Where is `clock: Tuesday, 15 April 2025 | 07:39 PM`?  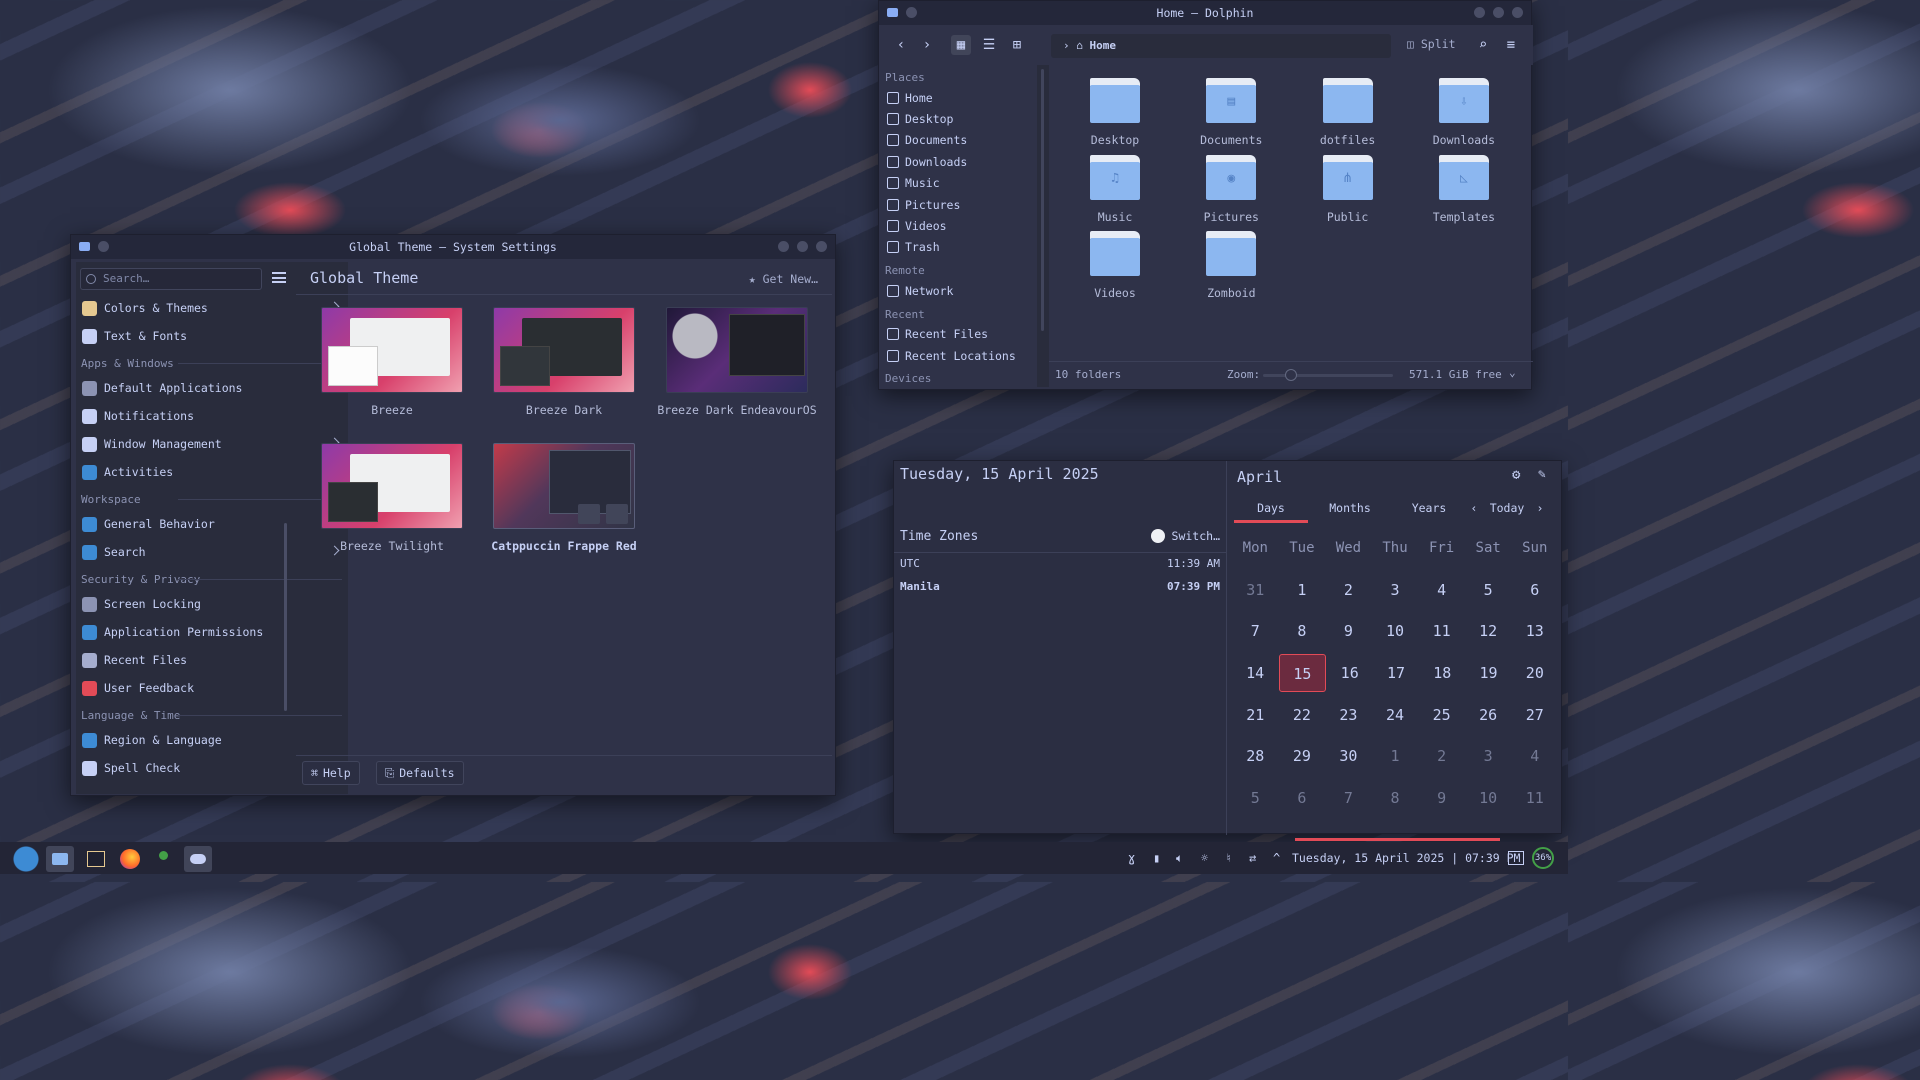
clock: Tuesday, 15 April 2025 | 07:39 PM is located at coordinates (1406, 858).